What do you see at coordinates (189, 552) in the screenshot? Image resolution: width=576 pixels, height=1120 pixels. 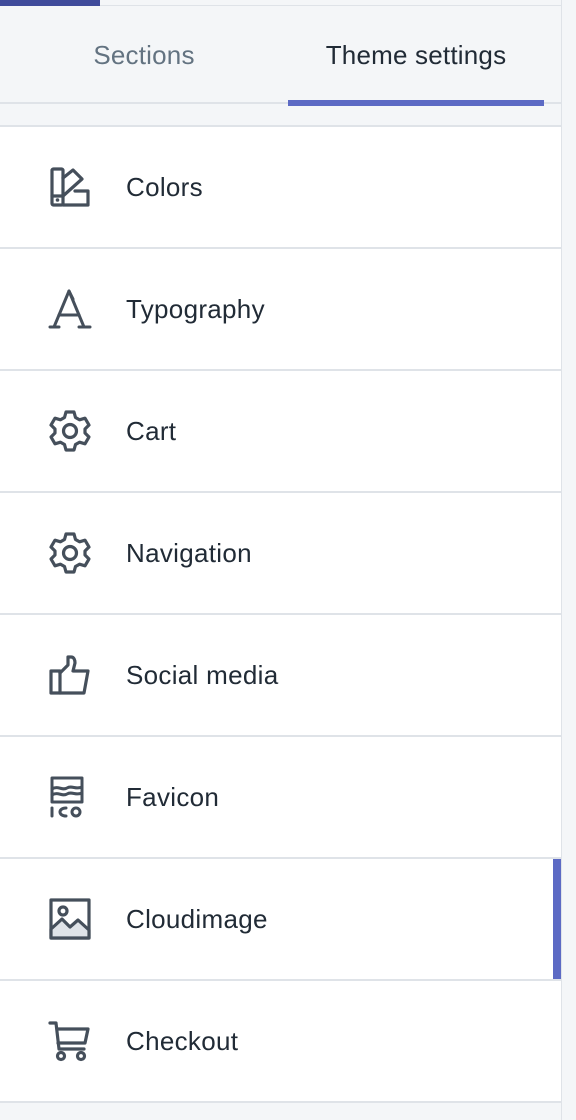 I see `settings-item-label: Navigation` at bounding box center [189, 552].